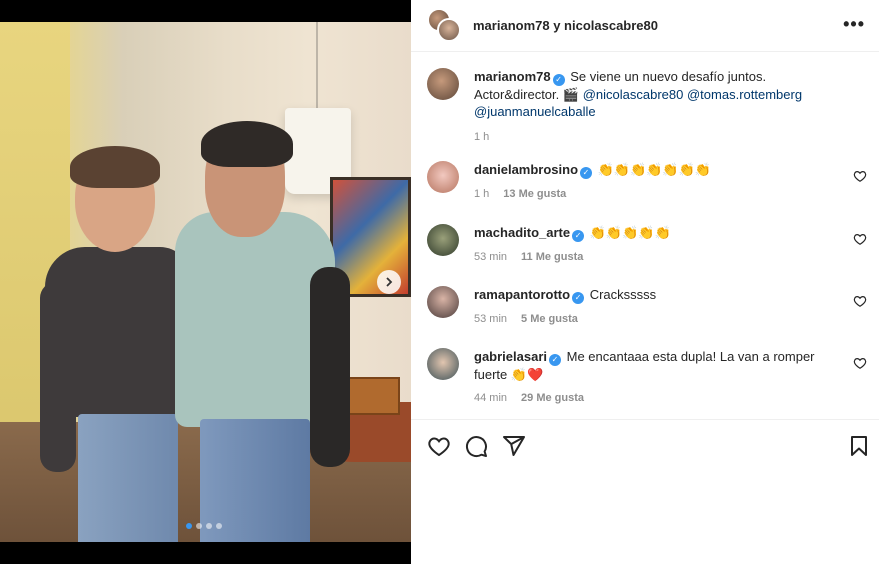 Image resolution: width=879 pixels, height=564 pixels. I want to click on post-header: marianom78 y nicolascabre80 •••, so click(645, 26).